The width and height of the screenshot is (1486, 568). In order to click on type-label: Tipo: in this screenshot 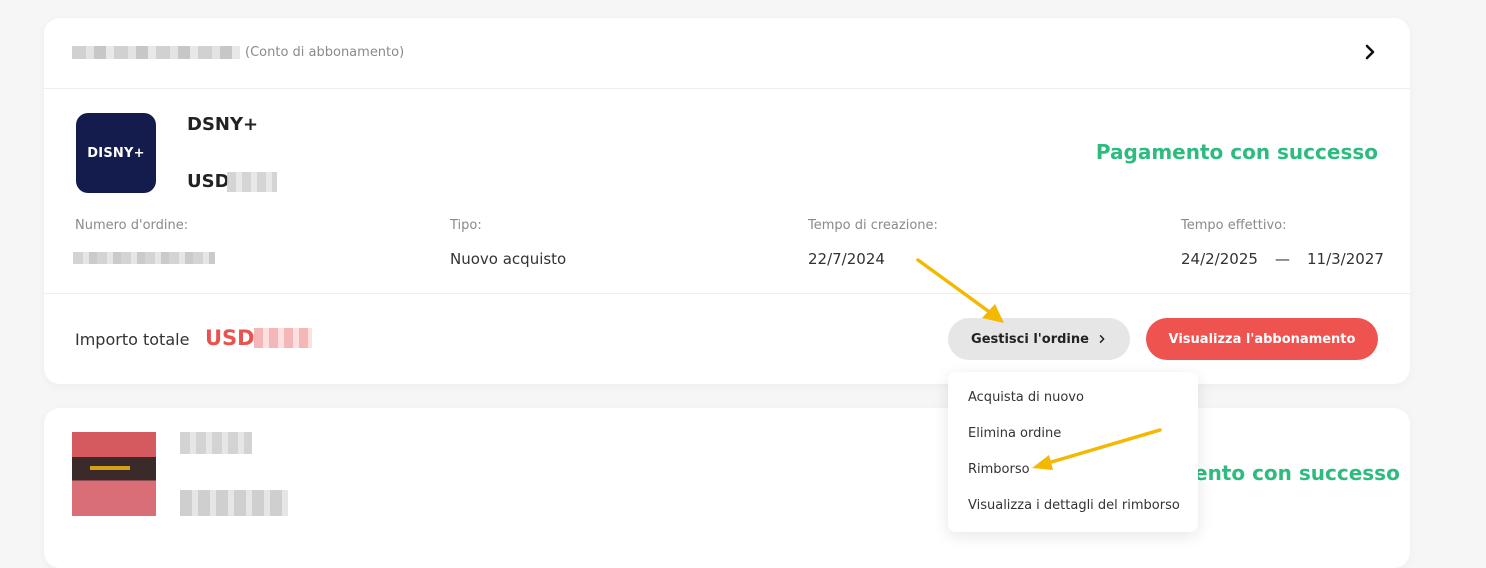, I will do `click(466, 225)`.